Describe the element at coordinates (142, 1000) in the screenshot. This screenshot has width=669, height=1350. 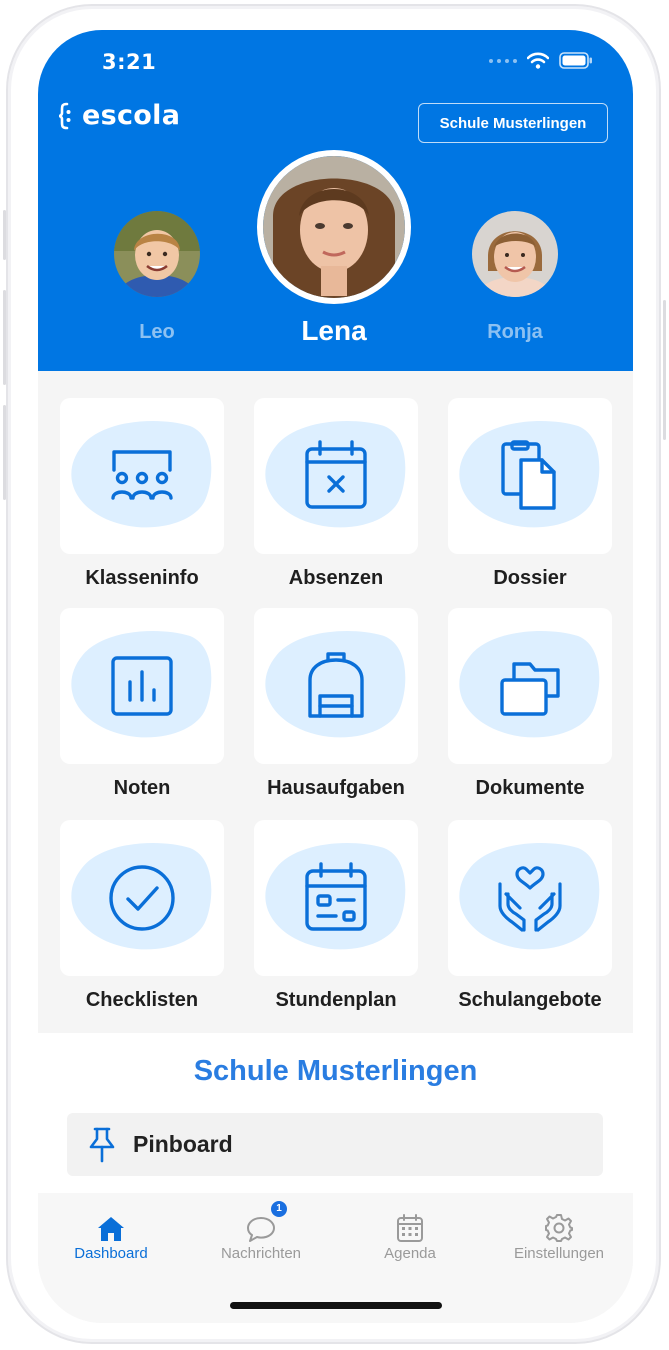
I see `tile-label: Checklisten` at that location.